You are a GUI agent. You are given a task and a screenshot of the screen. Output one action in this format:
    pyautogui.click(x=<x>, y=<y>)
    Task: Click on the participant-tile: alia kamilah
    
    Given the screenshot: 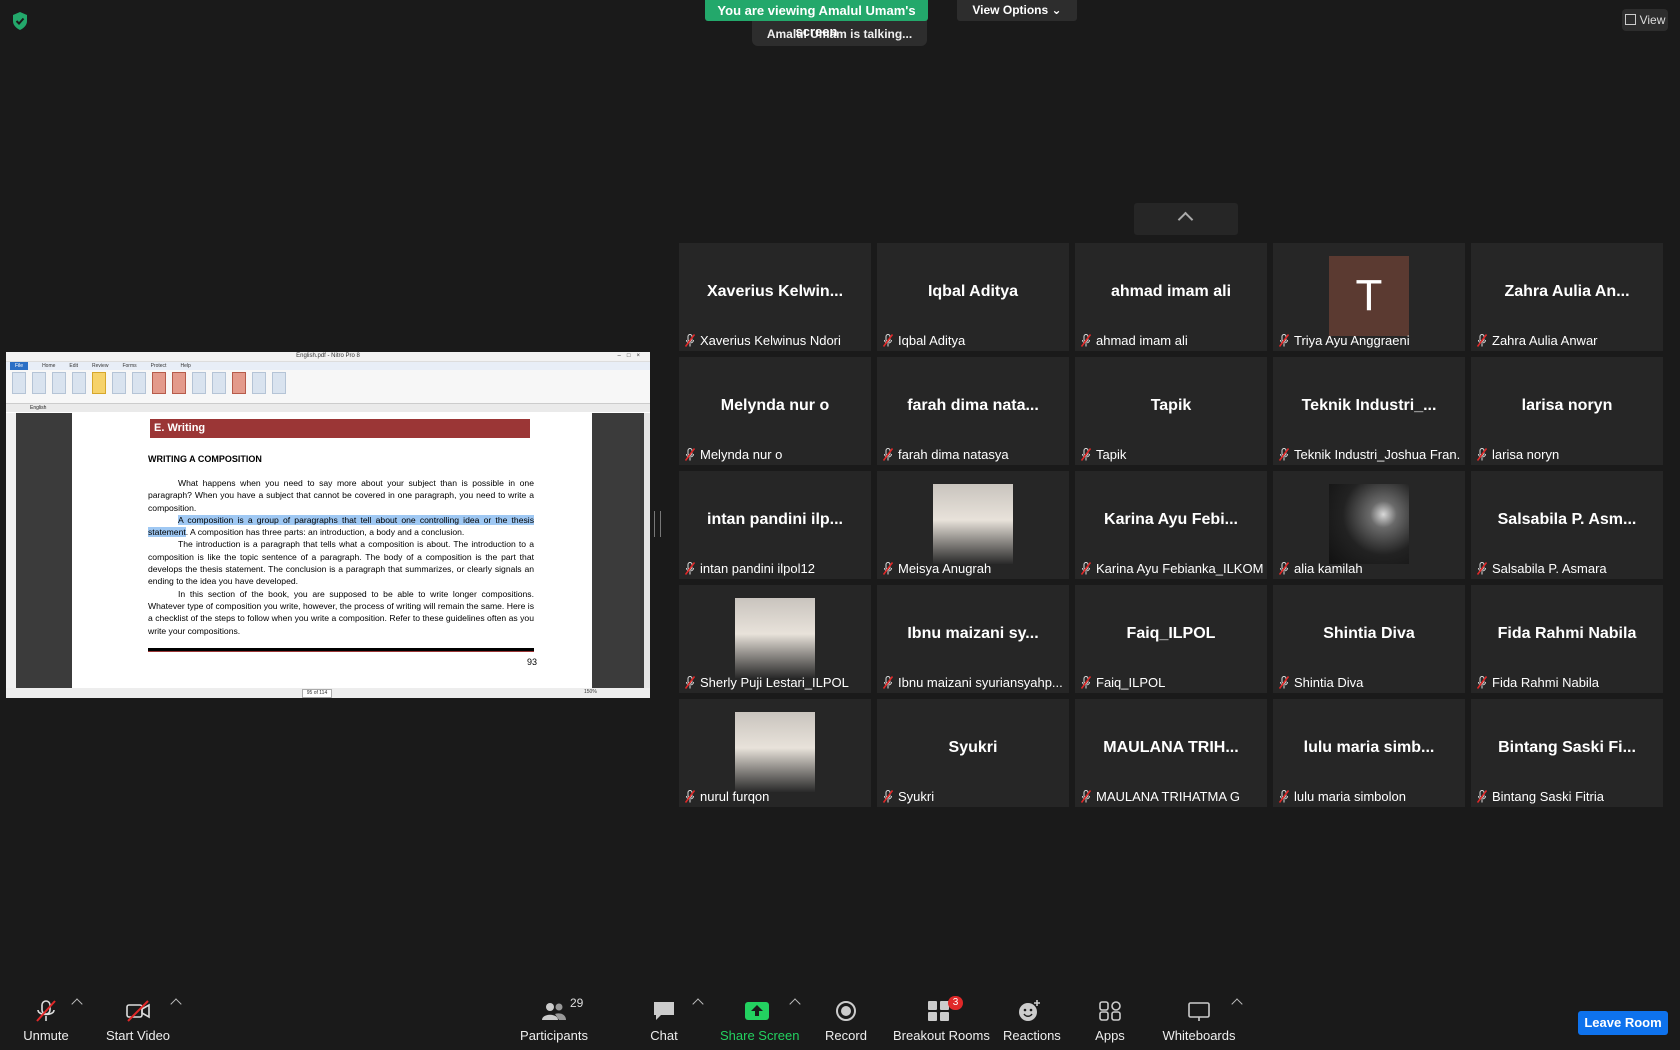 What is the action you would take?
    pyautogui.click(x=1369, y=525)
    